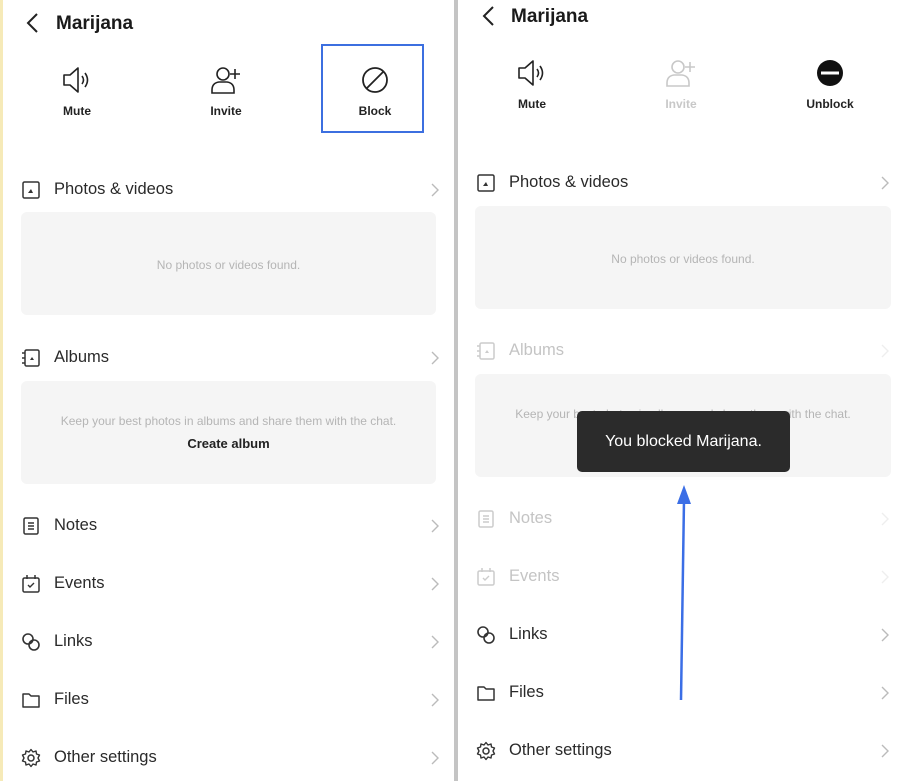  What do you see at coordinates (683, 441) in the screenshot?
I see `toast-notification: You blocked Marijana.` at bounding box center [683, 441].